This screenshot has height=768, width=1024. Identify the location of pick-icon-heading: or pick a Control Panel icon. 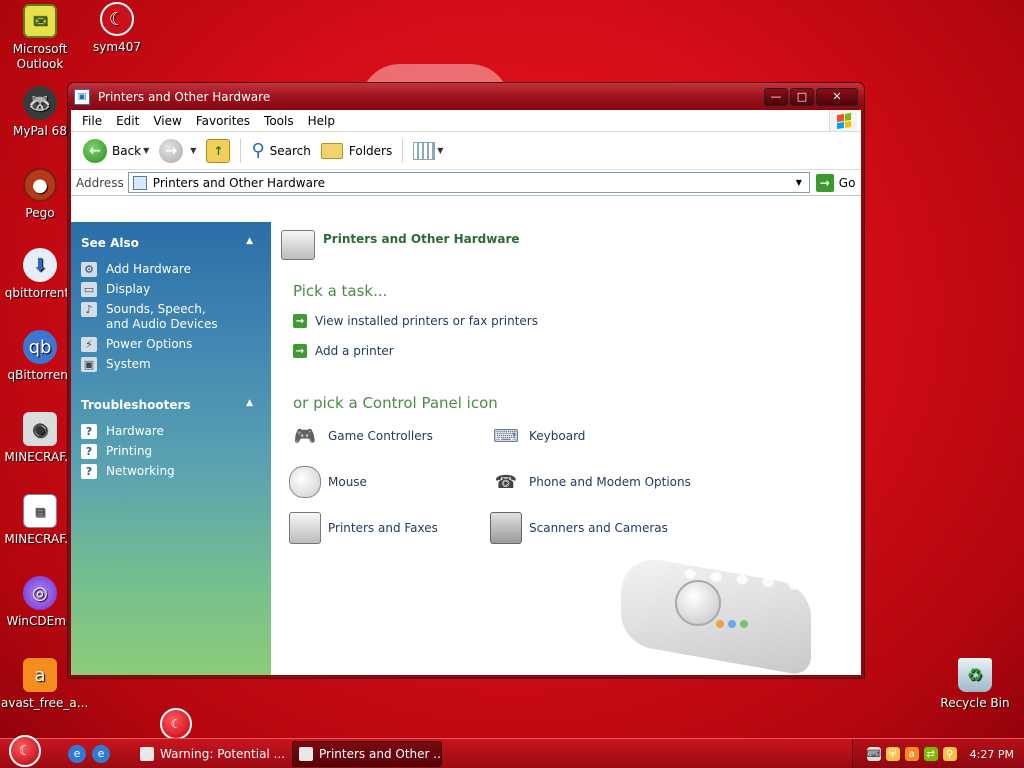
(395, 403).